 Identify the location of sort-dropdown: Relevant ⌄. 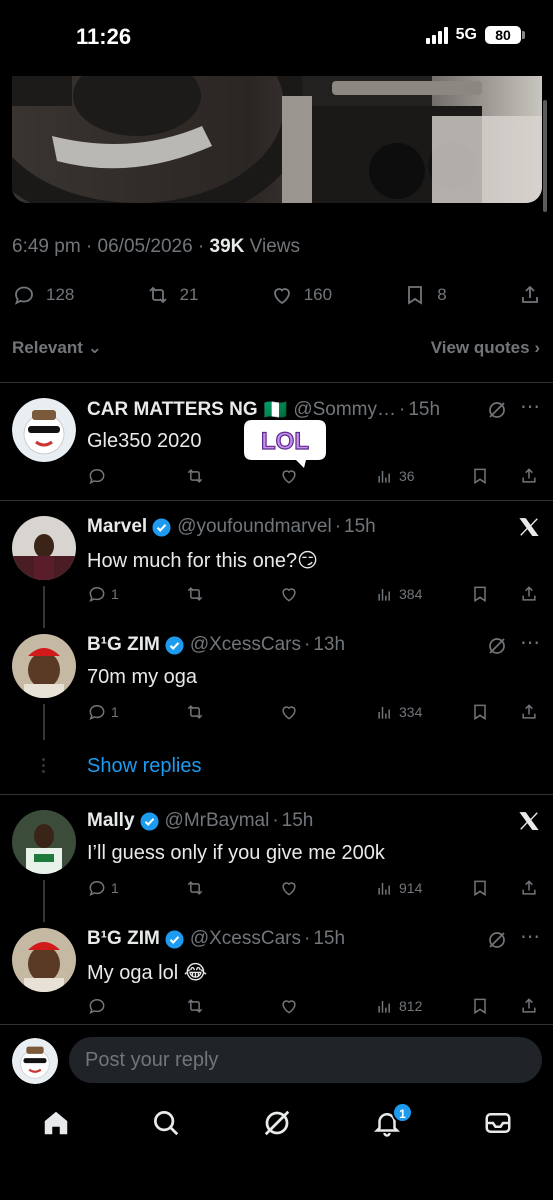
(57, 348).